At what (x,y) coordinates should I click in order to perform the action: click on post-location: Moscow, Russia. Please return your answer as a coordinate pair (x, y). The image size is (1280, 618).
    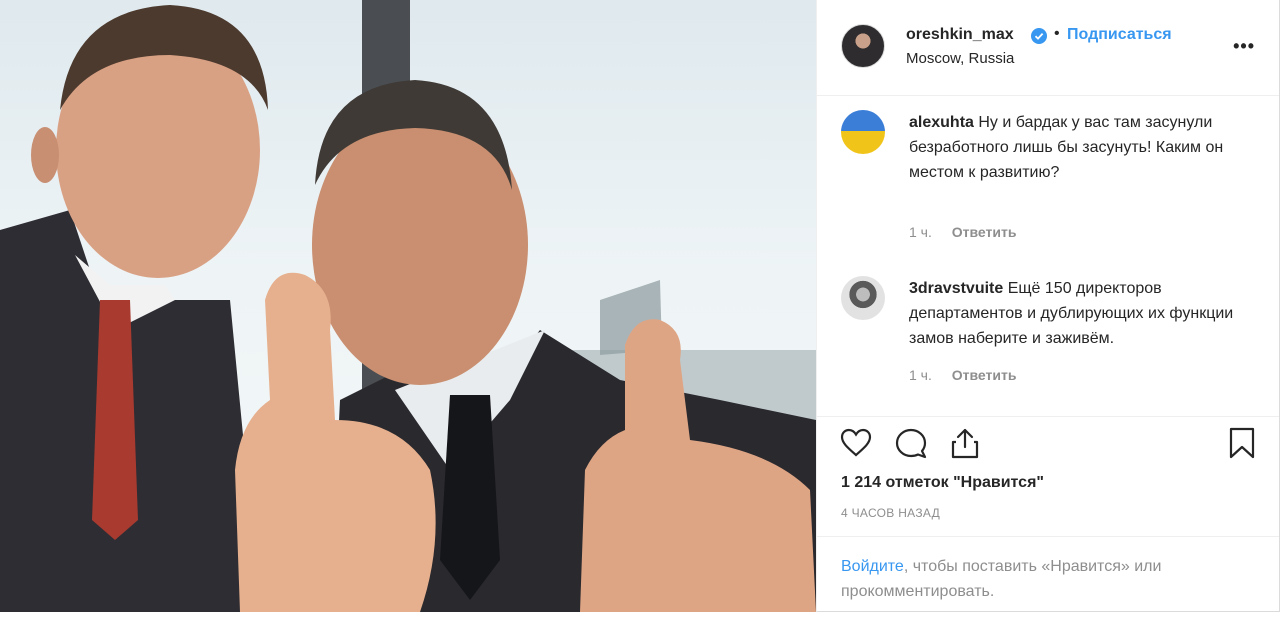
    Looking at the image, I should click on (960, 58).